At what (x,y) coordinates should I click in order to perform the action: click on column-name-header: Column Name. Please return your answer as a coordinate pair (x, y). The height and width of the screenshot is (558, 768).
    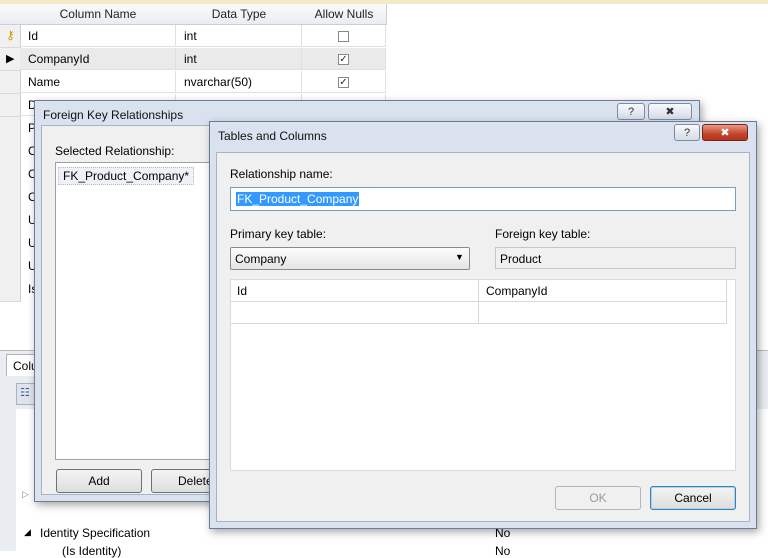
    Looking at the image, I should click on (98, 14).